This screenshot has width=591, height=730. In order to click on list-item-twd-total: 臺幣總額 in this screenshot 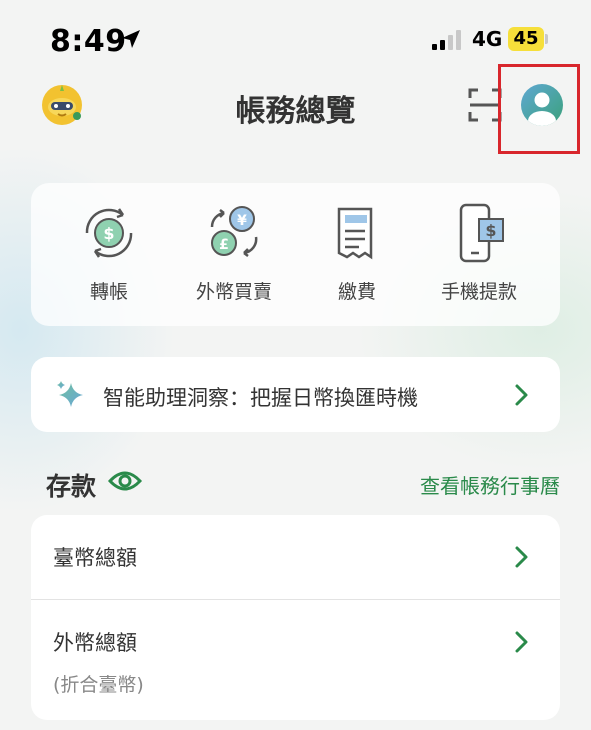, I will do `click(295, 557)`.